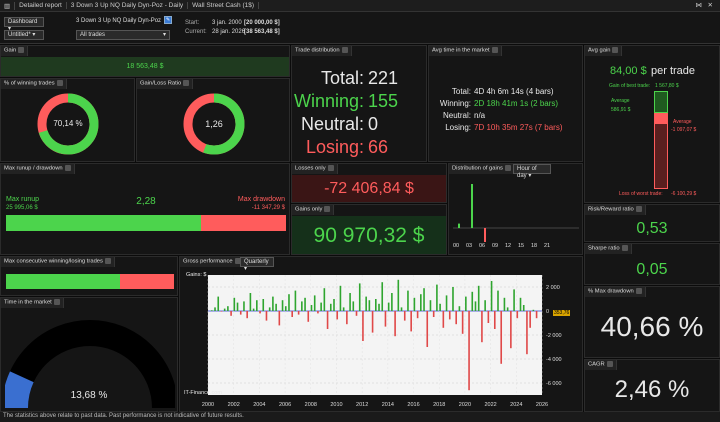 The height and width of the screenshot is (422, 720). Describe the element at coordinates (369, 235) in the screenshot. I see `gains-only-value: 90 970,32 $` at that location.